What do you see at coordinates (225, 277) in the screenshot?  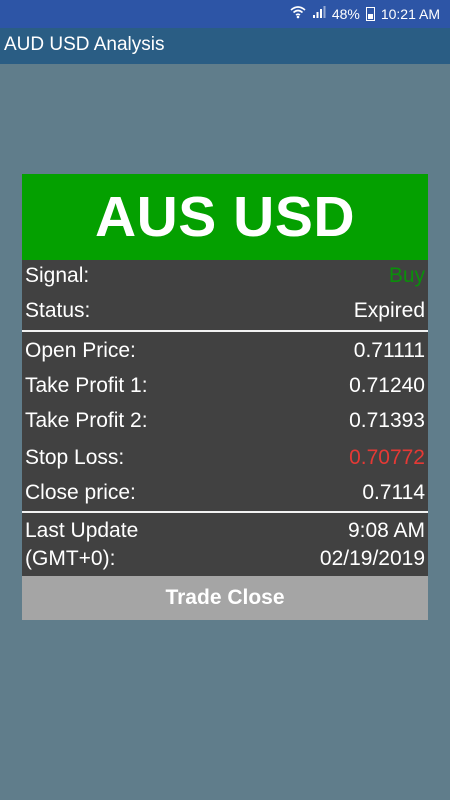 I see `signal-row: Signal: Buy` at bounding box center [225, 277].